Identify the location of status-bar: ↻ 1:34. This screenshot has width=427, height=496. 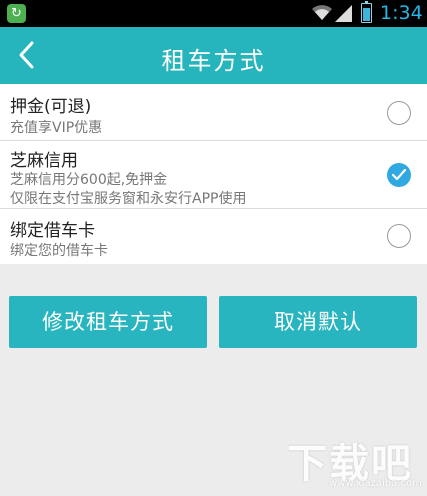
(213, 13).